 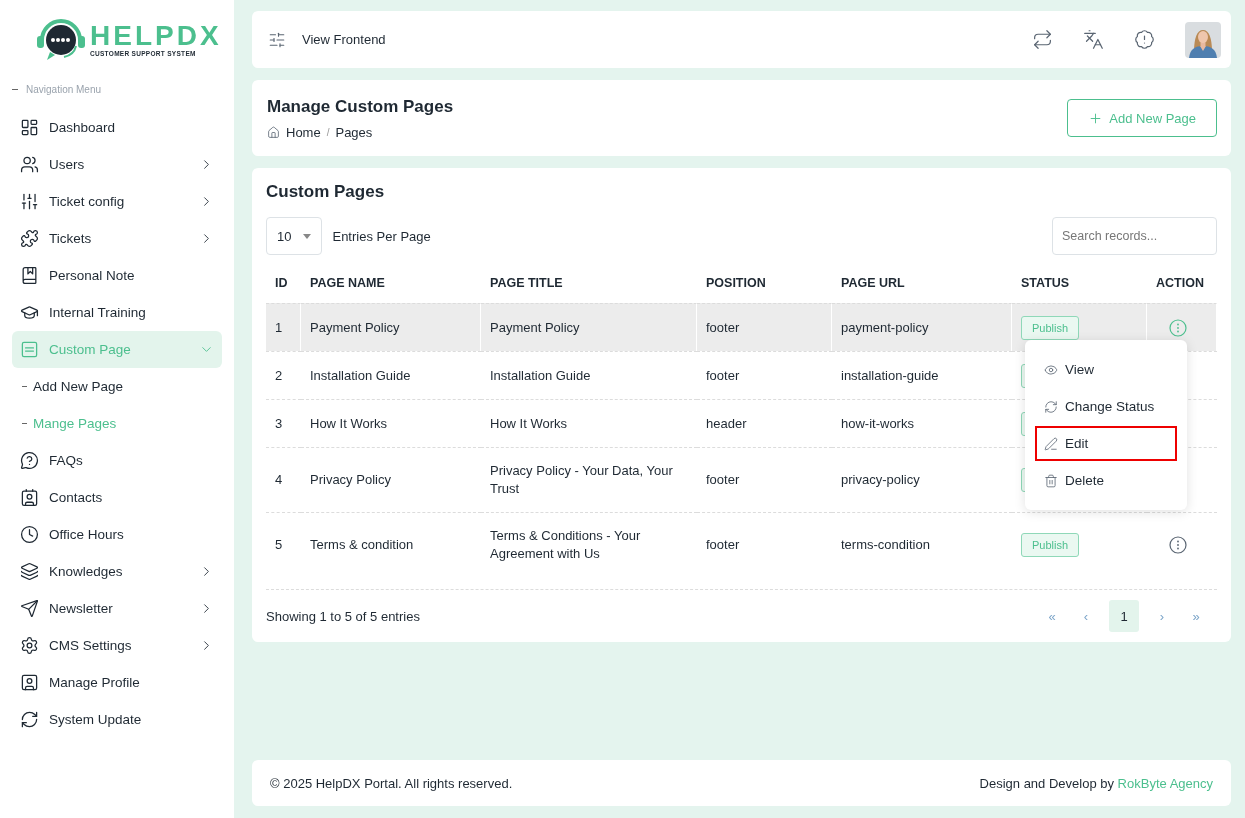 What do you see at coordinates (391, 783) in the screenshot?
I see `copyright-text: © 2025 HelpDX Portal. All rights reserved.` at bounding box center [391, 783].